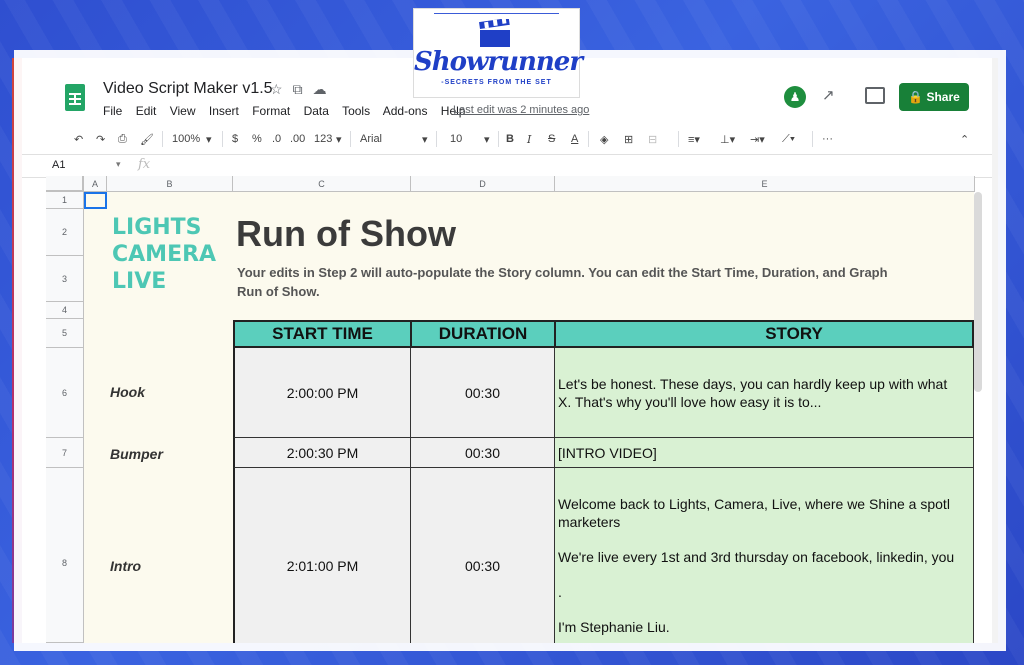 This screenshot has width=1024, height=665. Describe the element at coordinates (551, 139) in the screenshot. I see `strikethrough-icon: S` at that location.